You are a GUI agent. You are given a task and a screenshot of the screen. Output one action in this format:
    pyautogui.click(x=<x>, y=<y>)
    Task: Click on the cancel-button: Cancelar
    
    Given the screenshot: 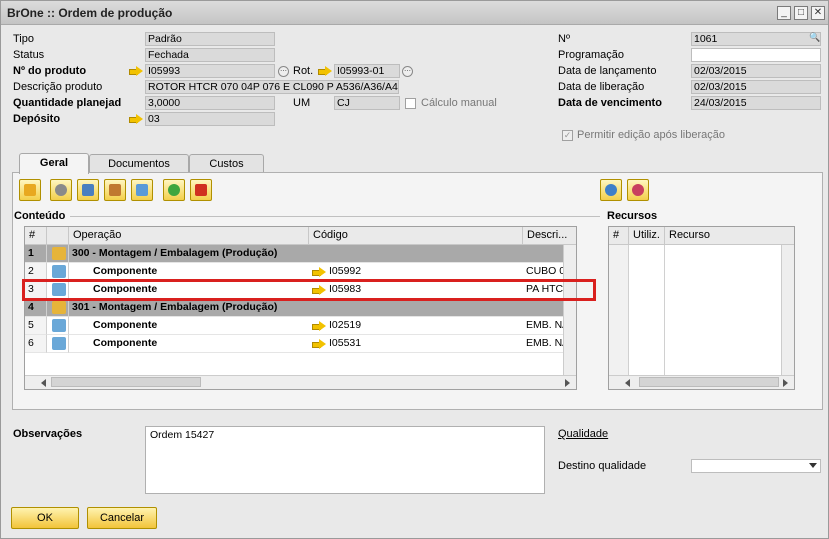 What is the action you would take?
    pyautogui.click(x=122, y=518)
    